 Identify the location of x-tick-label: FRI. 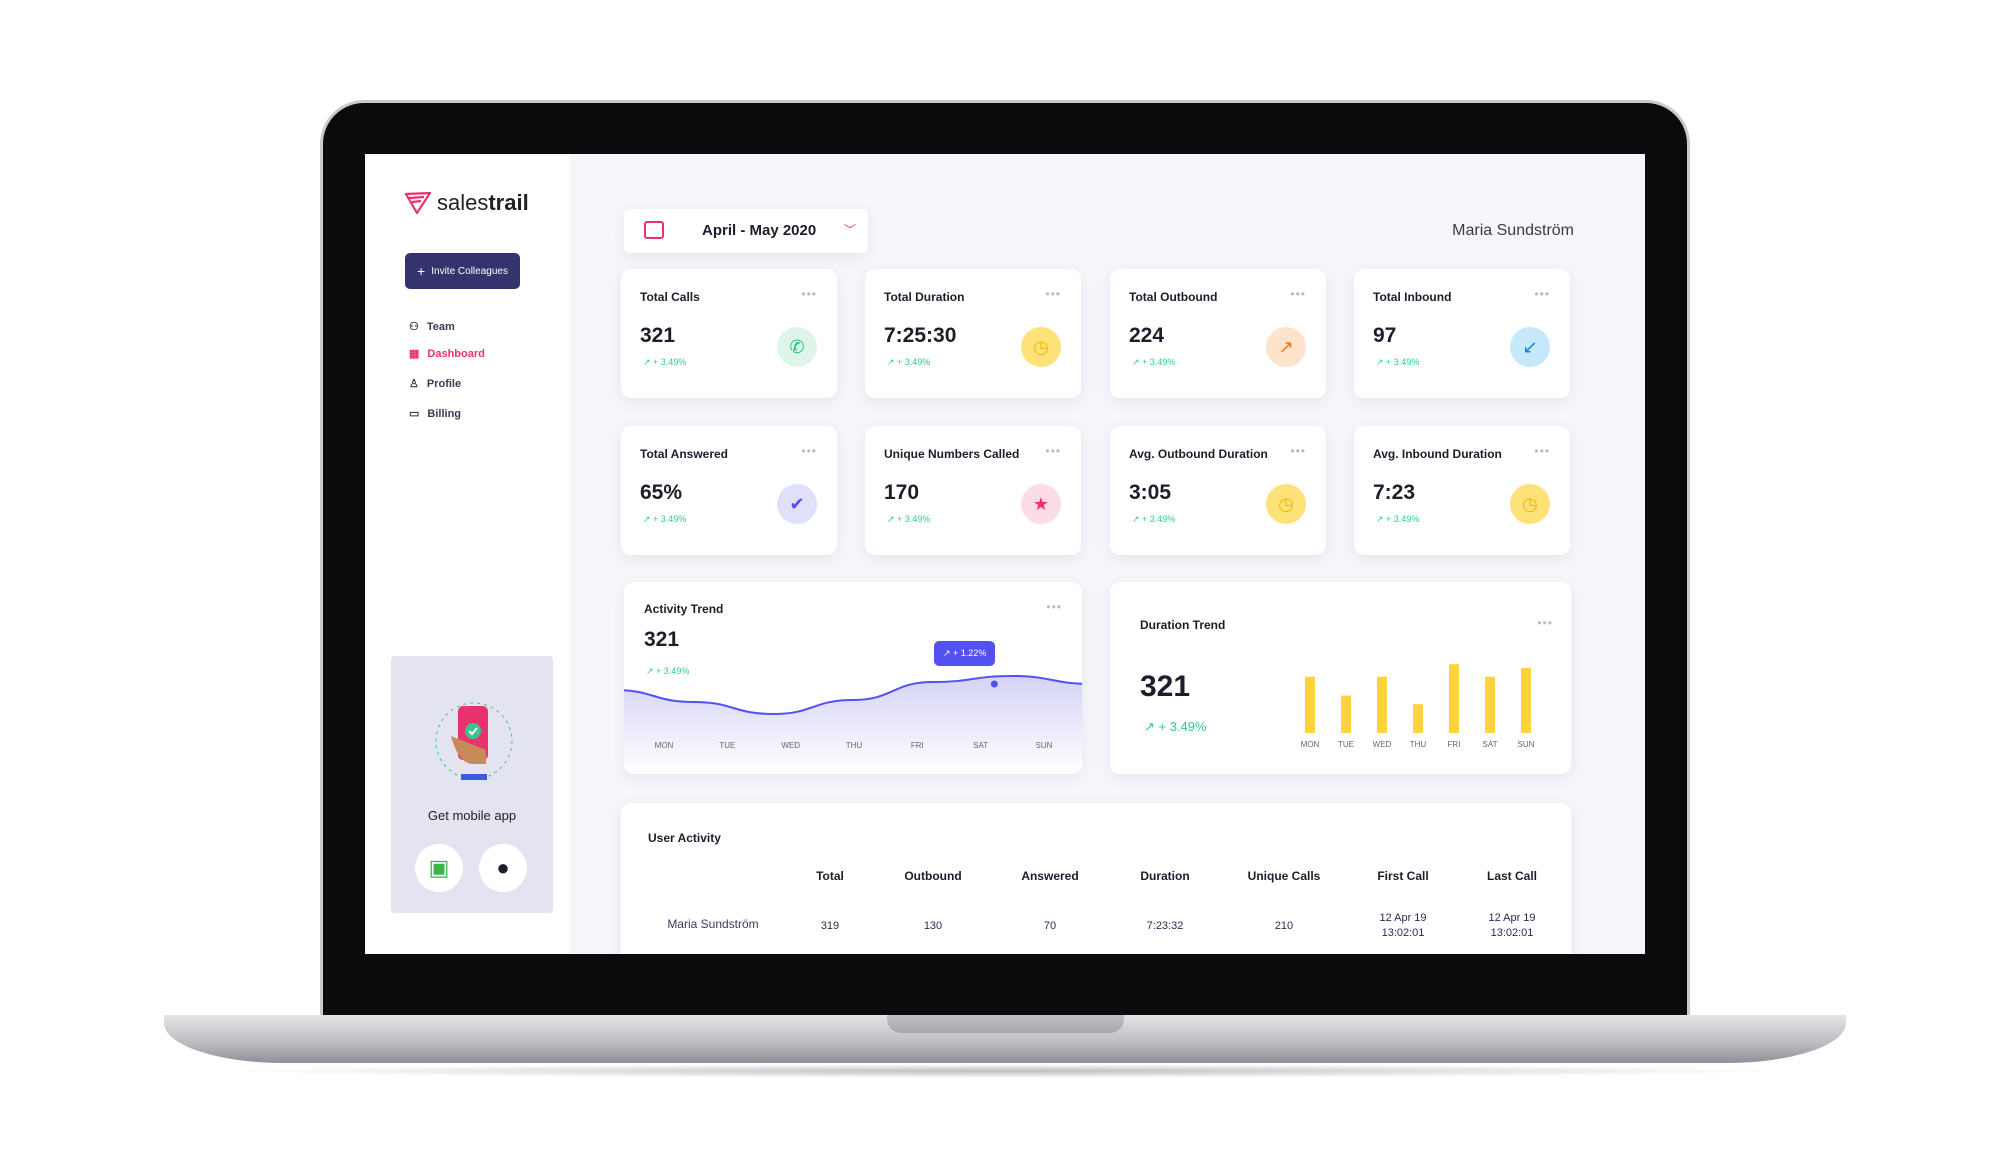
(917, 745).